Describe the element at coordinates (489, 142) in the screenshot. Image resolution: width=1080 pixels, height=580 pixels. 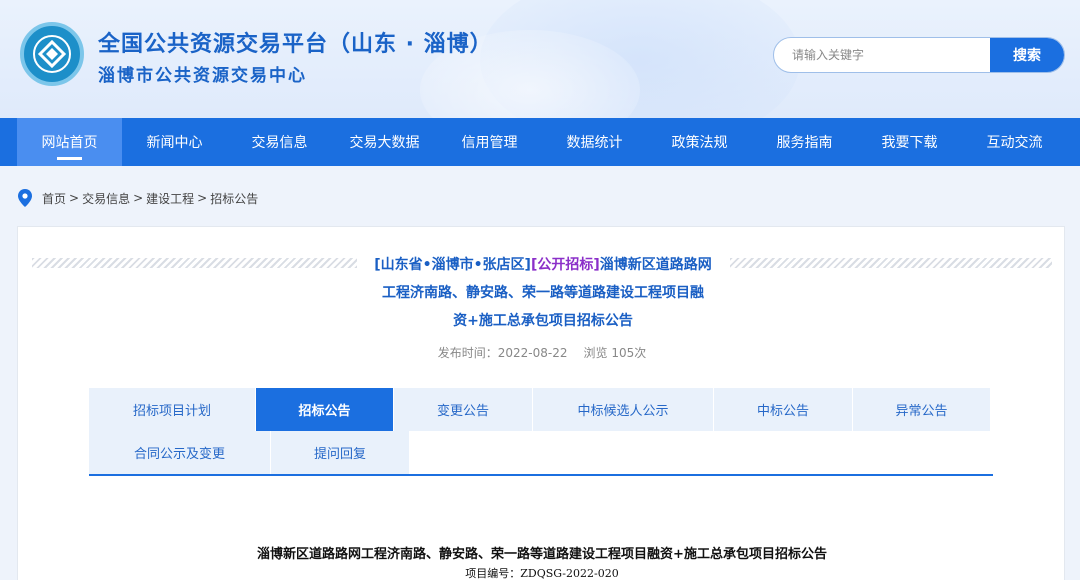
I see `nav-item-credit: 信用管理` at that location.